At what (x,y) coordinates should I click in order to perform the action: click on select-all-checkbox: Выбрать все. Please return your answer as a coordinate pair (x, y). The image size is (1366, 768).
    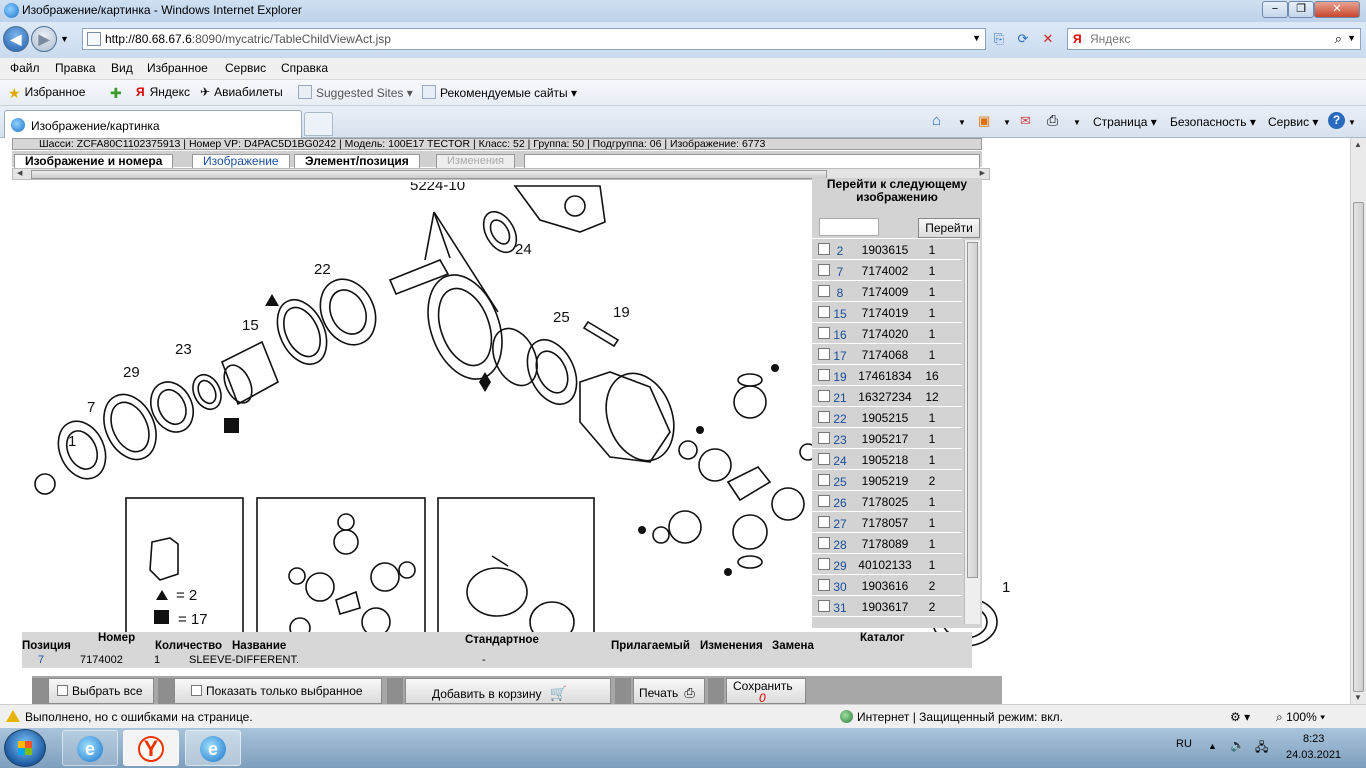
    Looking at the image, I should click on (101, 691).